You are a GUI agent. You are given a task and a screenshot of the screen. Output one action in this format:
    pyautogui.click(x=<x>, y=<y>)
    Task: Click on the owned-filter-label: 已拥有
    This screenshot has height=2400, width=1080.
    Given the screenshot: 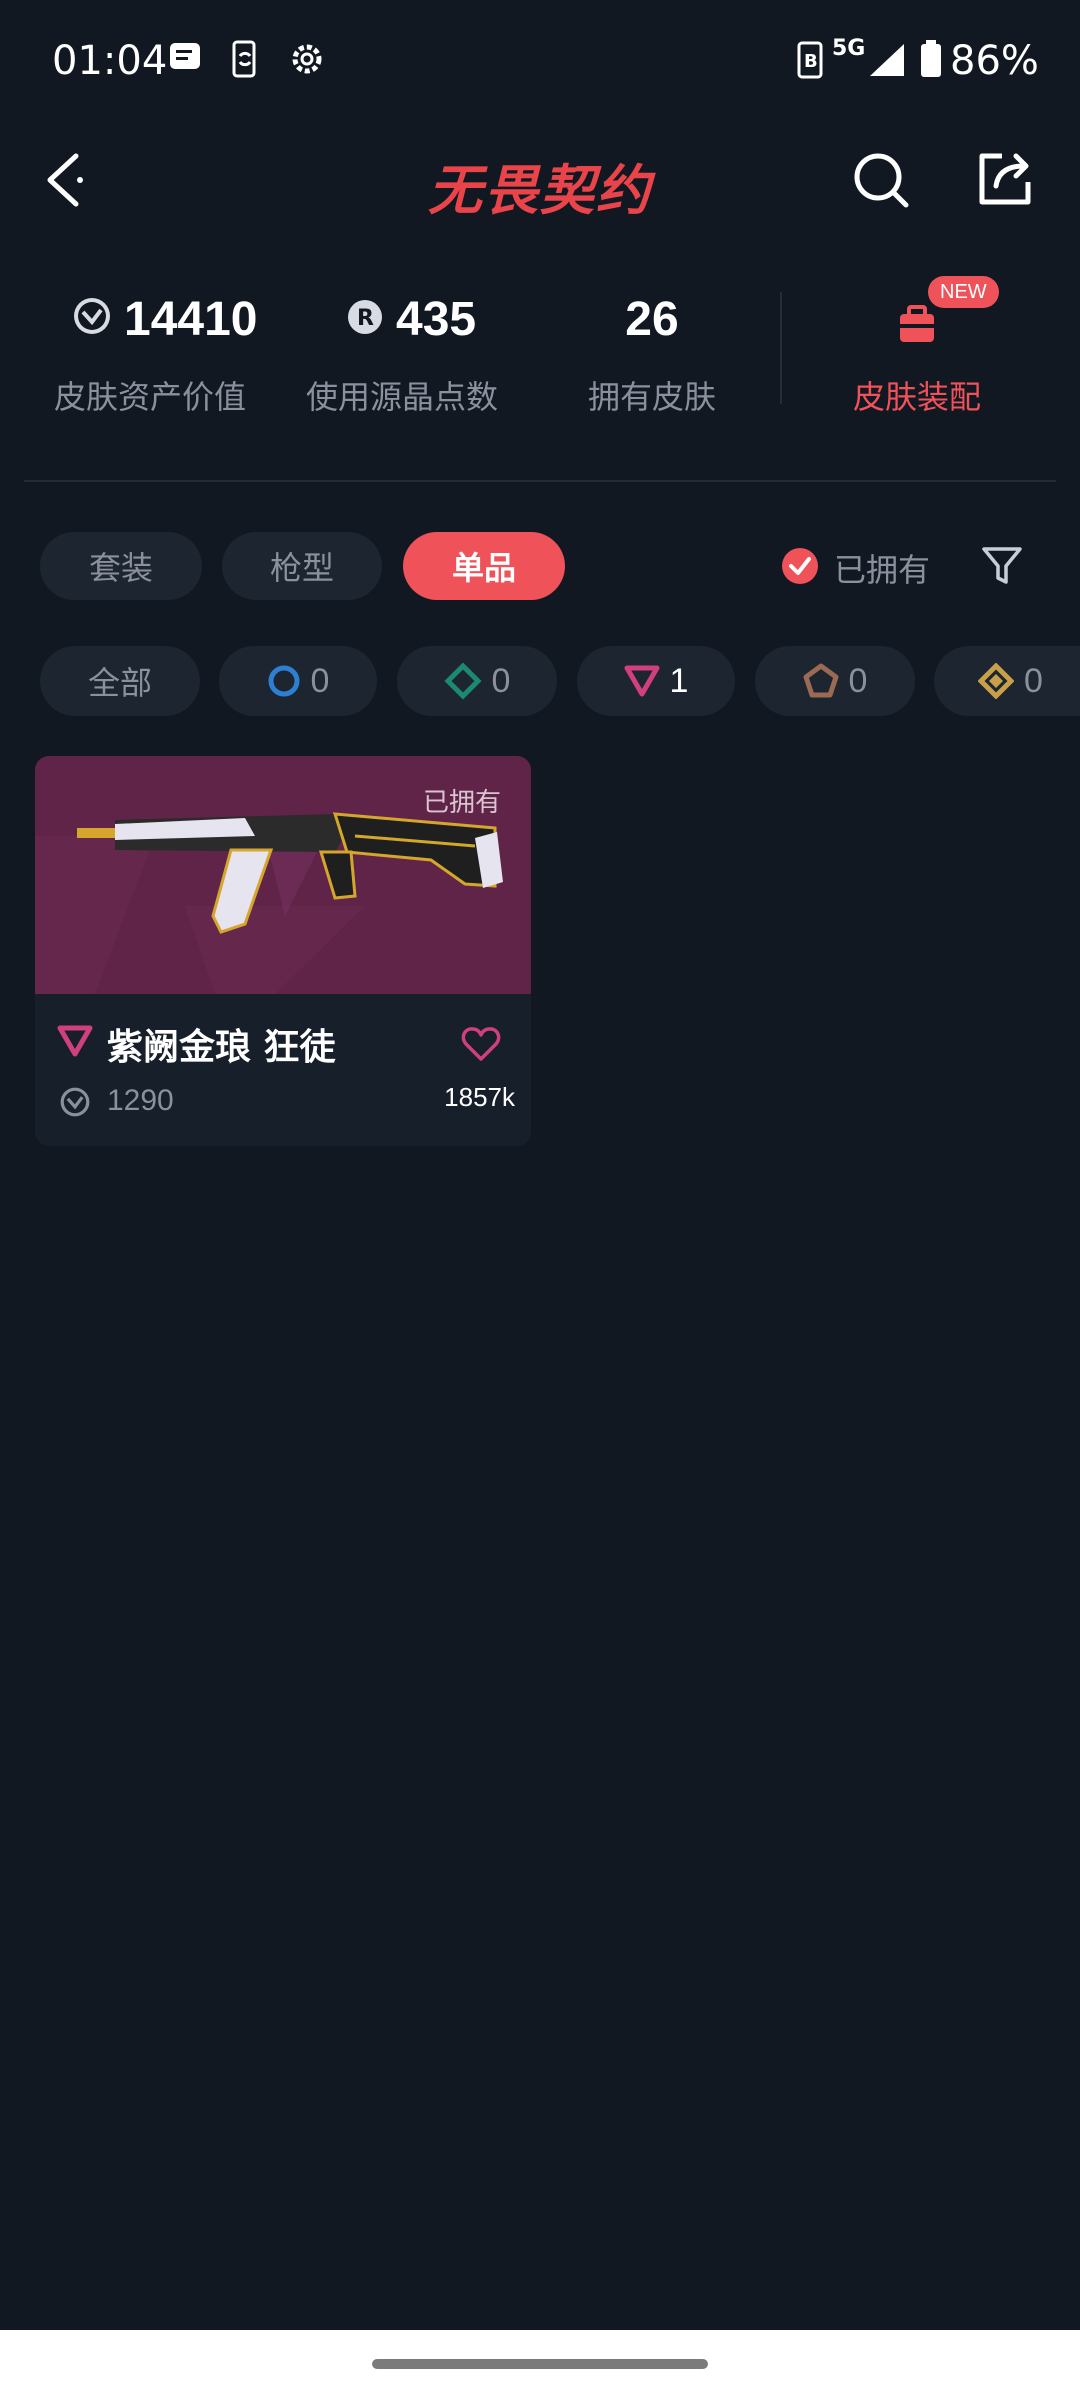 What is the action you would take?
    pyautogui.click(x=882, y=570)
    